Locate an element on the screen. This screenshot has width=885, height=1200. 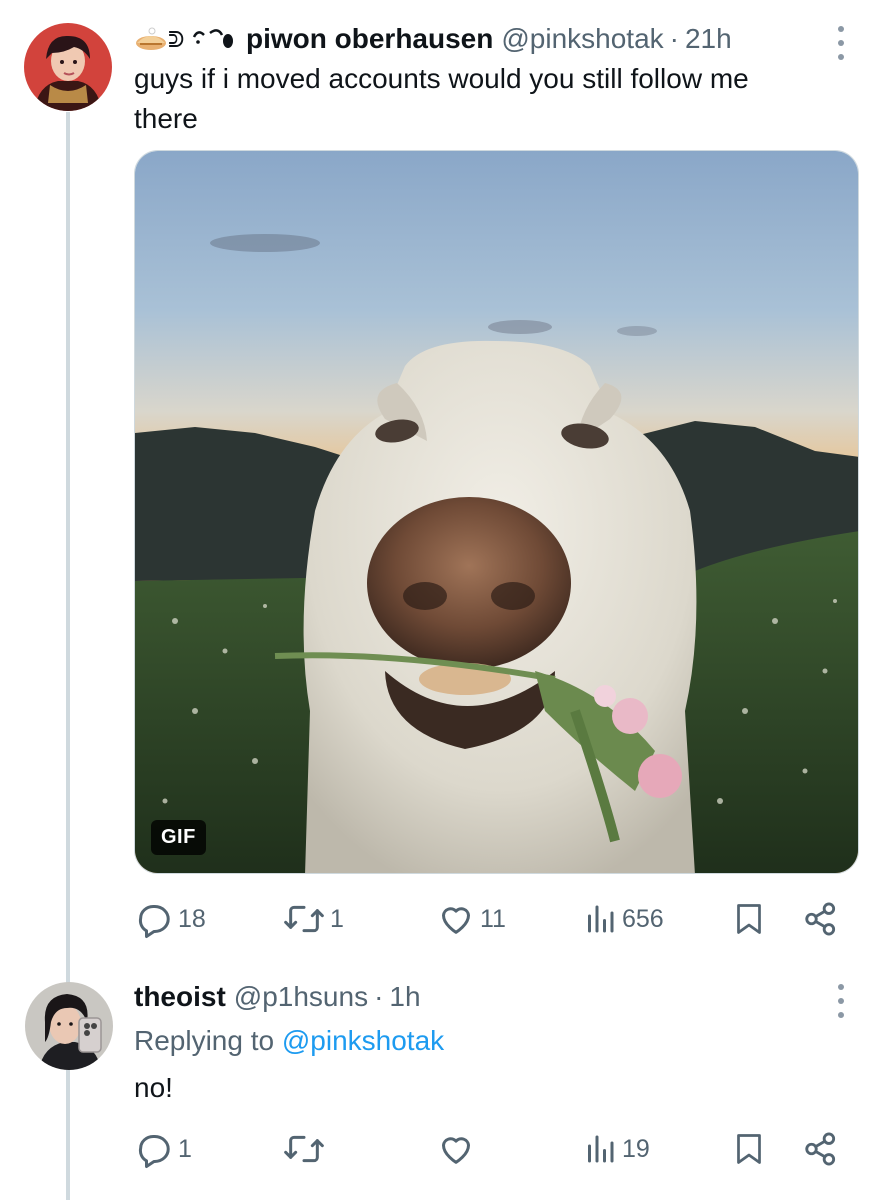
reply-count: 1 is located at coordinates (185, 1148).